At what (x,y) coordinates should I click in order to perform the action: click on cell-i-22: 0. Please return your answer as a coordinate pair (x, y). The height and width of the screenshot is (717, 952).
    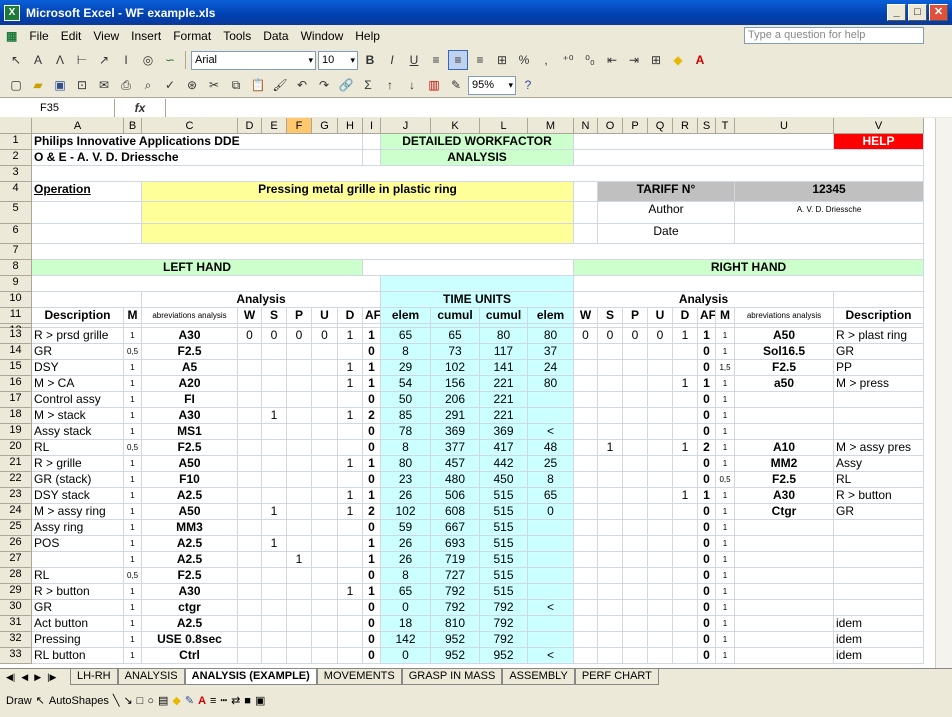
    Looking at the image, I should click on (372, 480).